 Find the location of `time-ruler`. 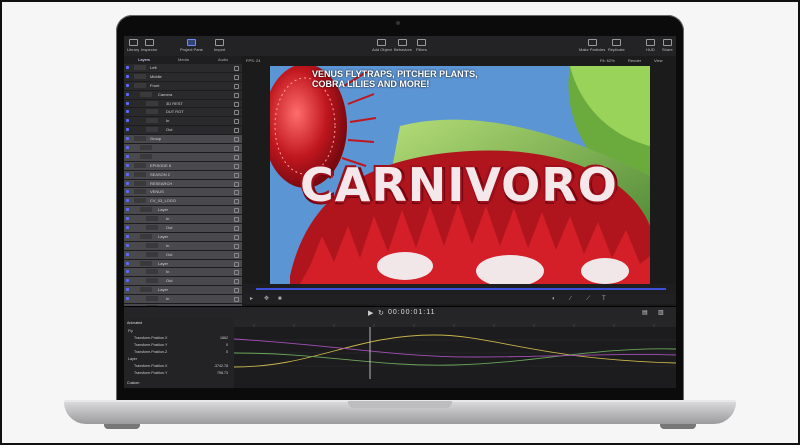

time-ruler is located at coordinates (455, 323).